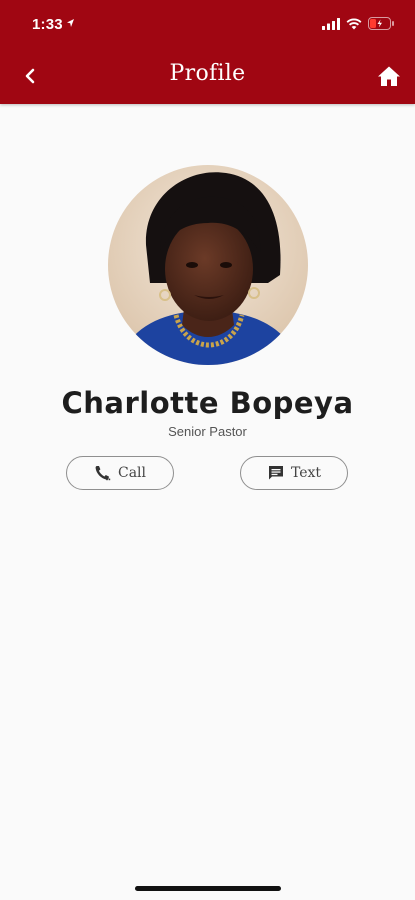 Image resolution: width=415 pixels, height=900 pixels. Describe the element at coordinates (381, 23) in the screenshot. I see `battery-icon` at that location.